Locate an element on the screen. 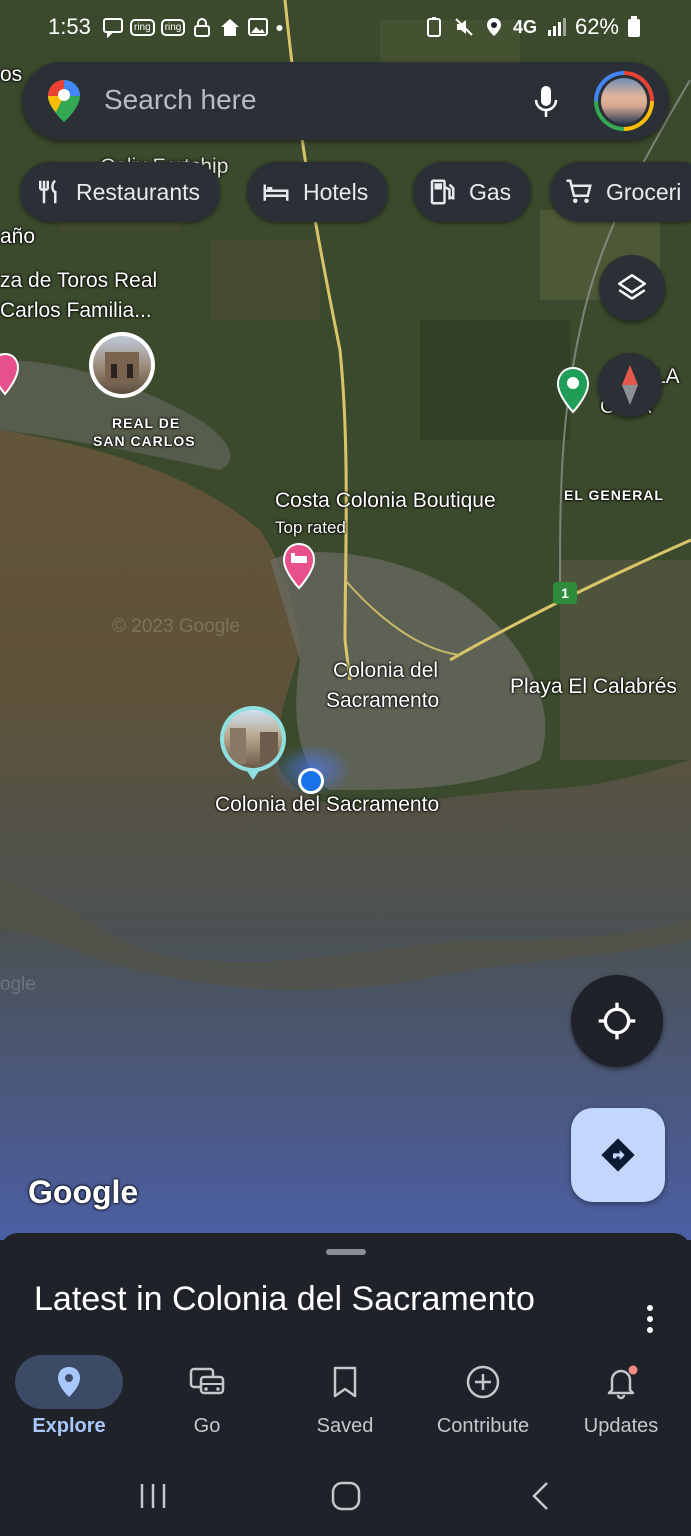 The width and height of the screenshot is (691, 1536). chip-label: Hotels is located at coordinates (336, 191).